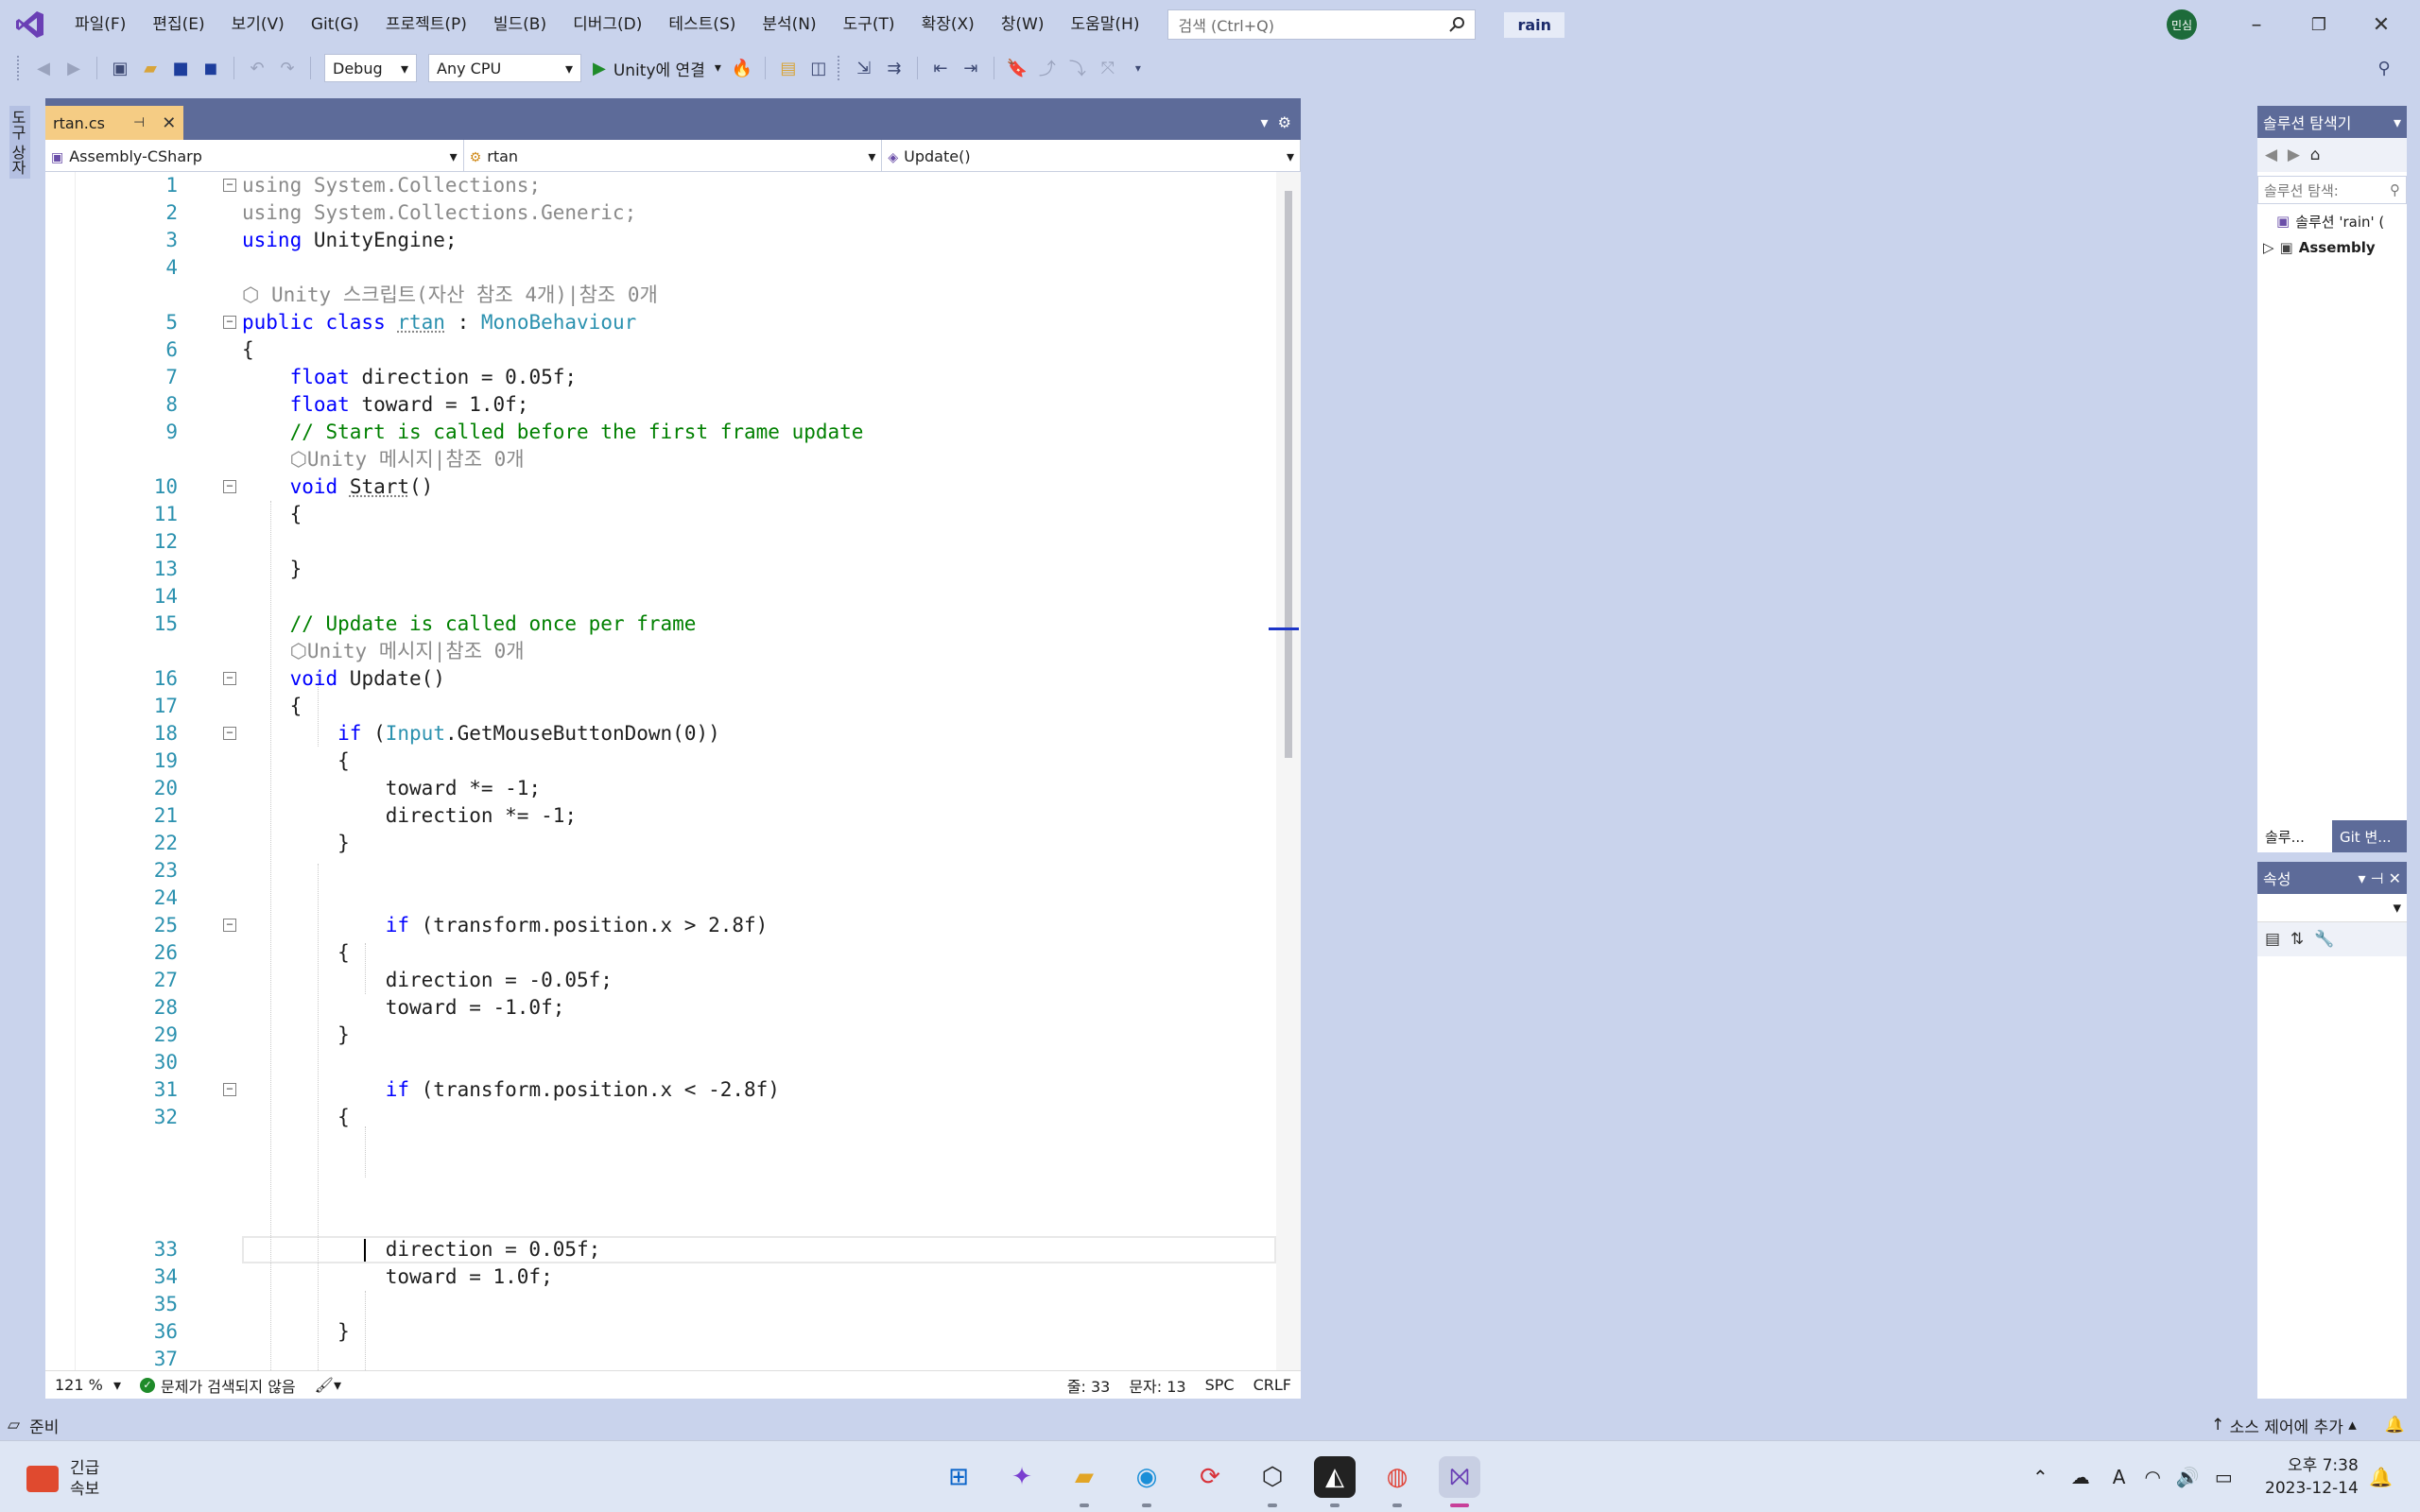 The height and width of the screenshot is (1512, 2420). Describe the element at coordinates (1022, 1477) in the screenshot. I see `copilot-icon: ✦` at that location.